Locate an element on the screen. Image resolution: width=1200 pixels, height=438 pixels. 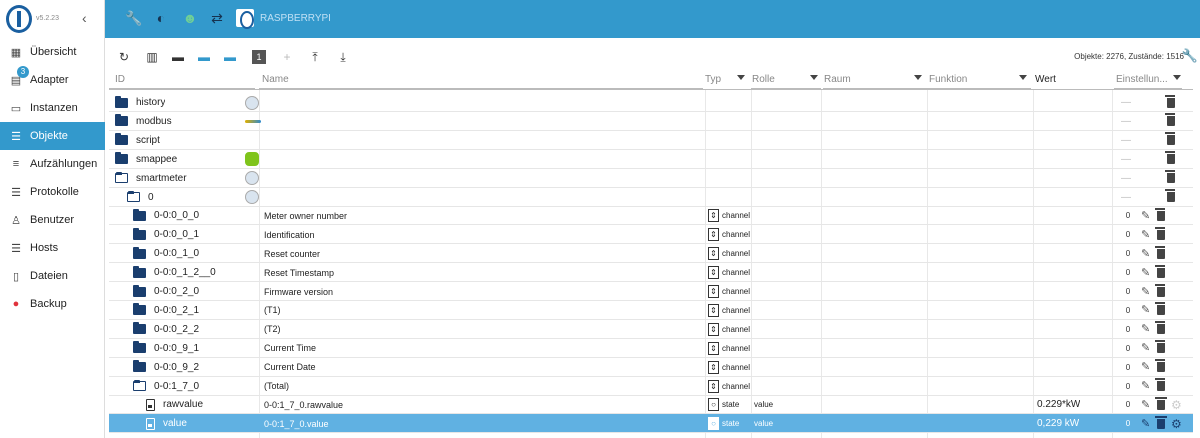
settings-filter-caret-icon is located at coordinates (1177, 77).